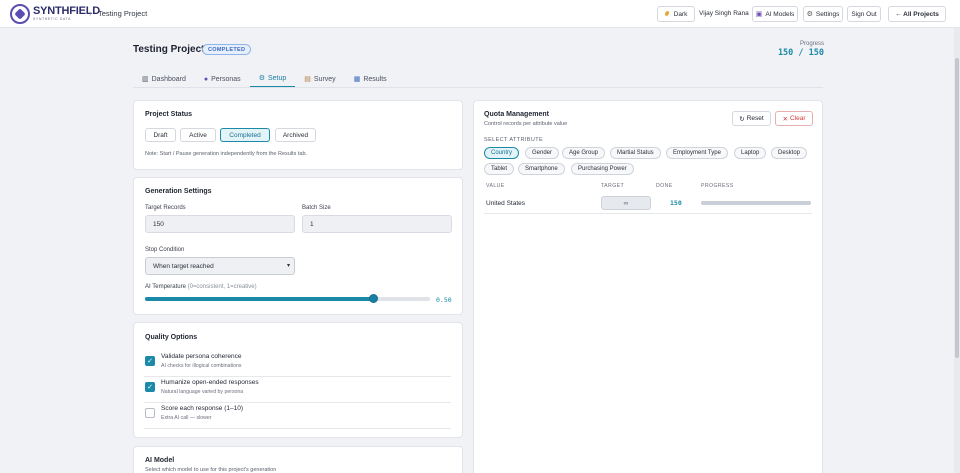 This screenshot has height=473, width=960. Describe the element at coordinates (742, 119) in the screenshot. I see `refresh-icon: ↻` at that location.